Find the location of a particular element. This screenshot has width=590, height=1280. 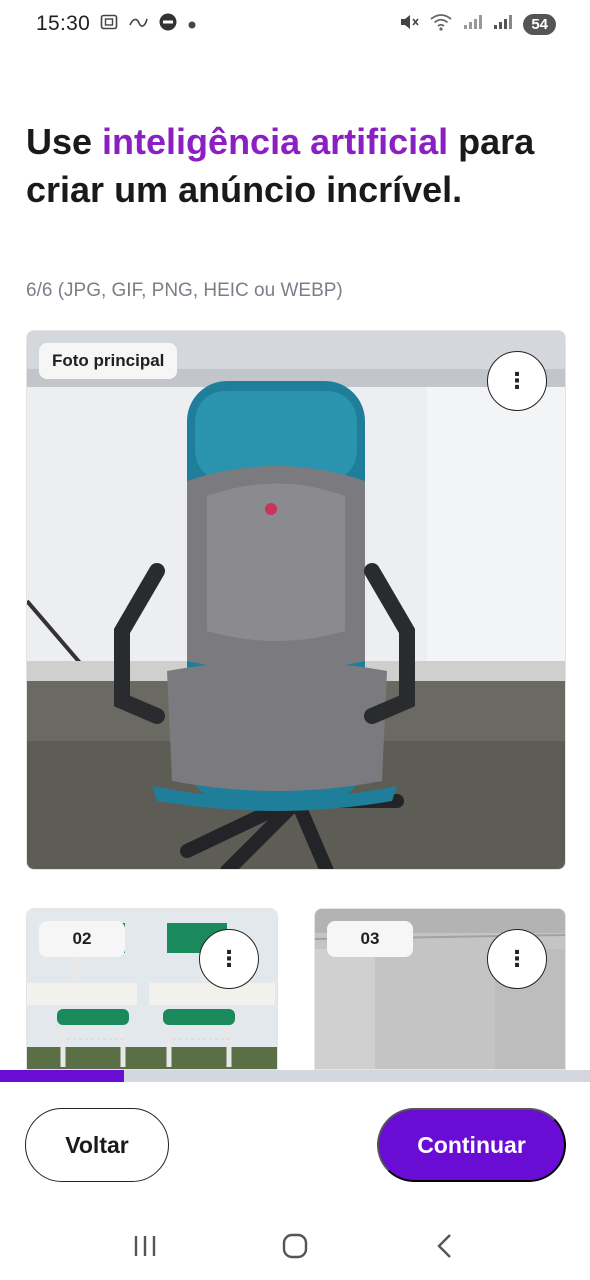

title-part1: Use is located at coordinates (64, 141).